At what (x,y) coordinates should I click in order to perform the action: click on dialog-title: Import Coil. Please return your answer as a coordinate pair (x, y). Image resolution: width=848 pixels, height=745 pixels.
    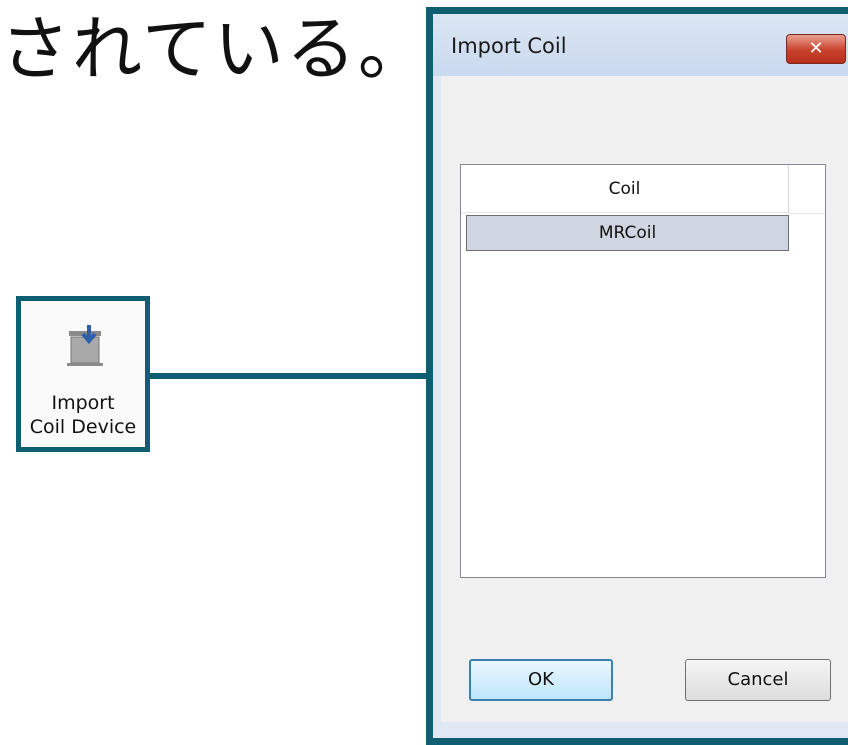
    Looking at the image, I should click on (509, 46).